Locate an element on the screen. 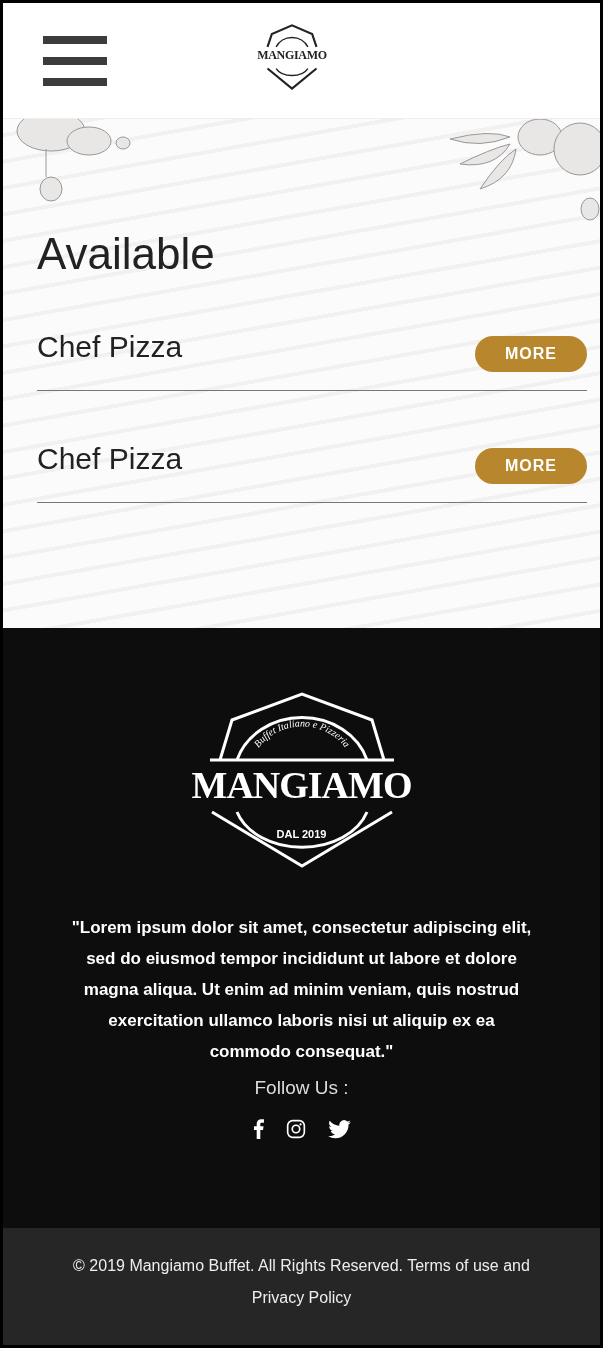  since-text: DAL 2019 is located at coordinates (301, 834).